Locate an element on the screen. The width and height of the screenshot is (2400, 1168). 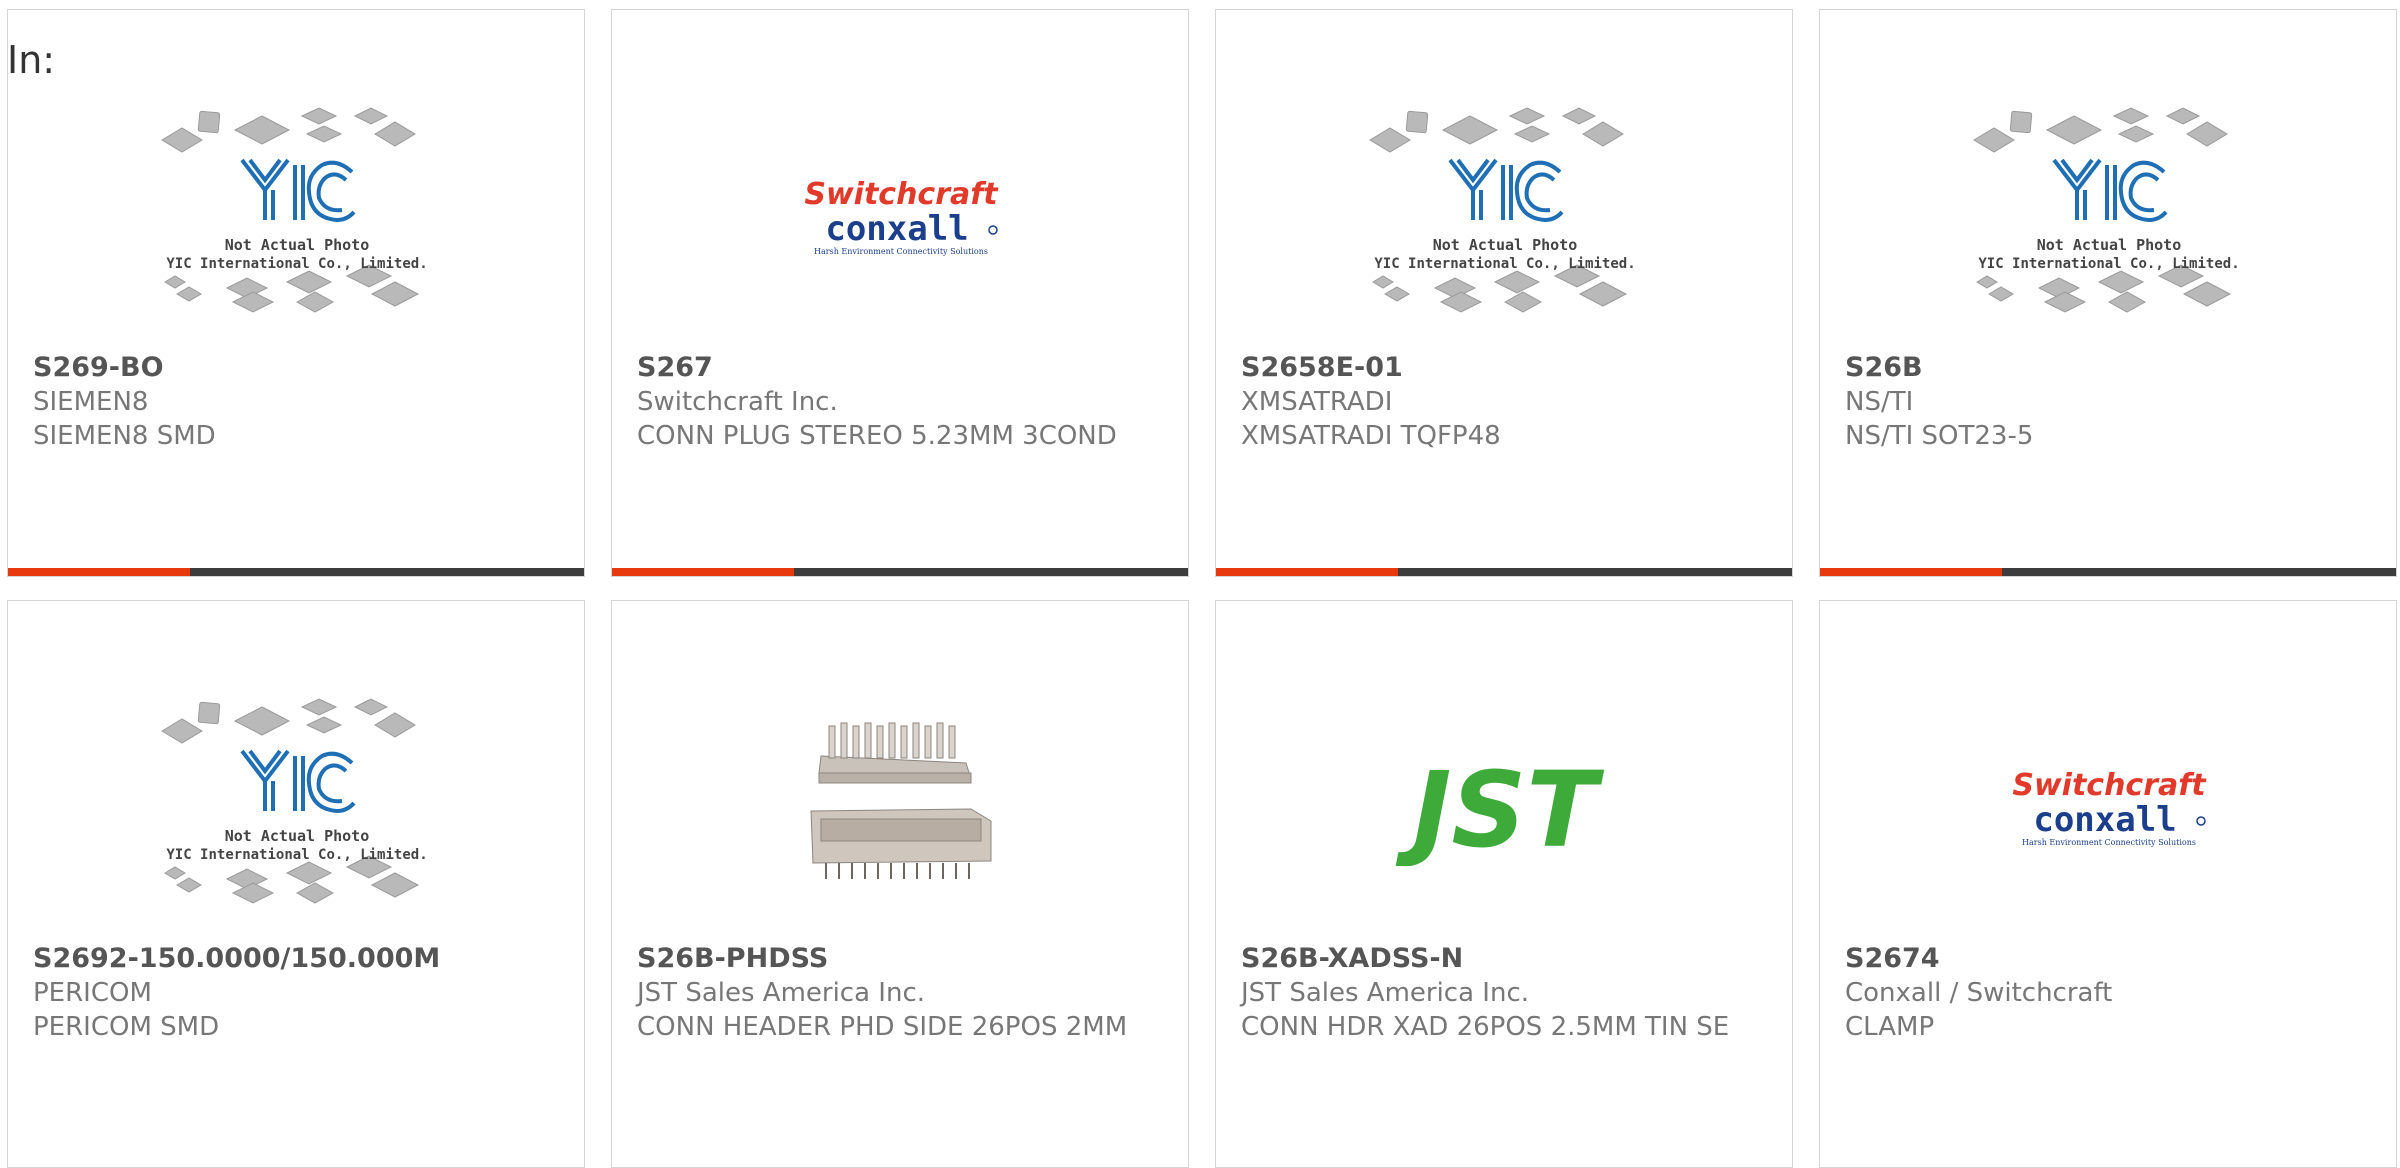
connector-photo-icon is located at coordinates (901, 800).